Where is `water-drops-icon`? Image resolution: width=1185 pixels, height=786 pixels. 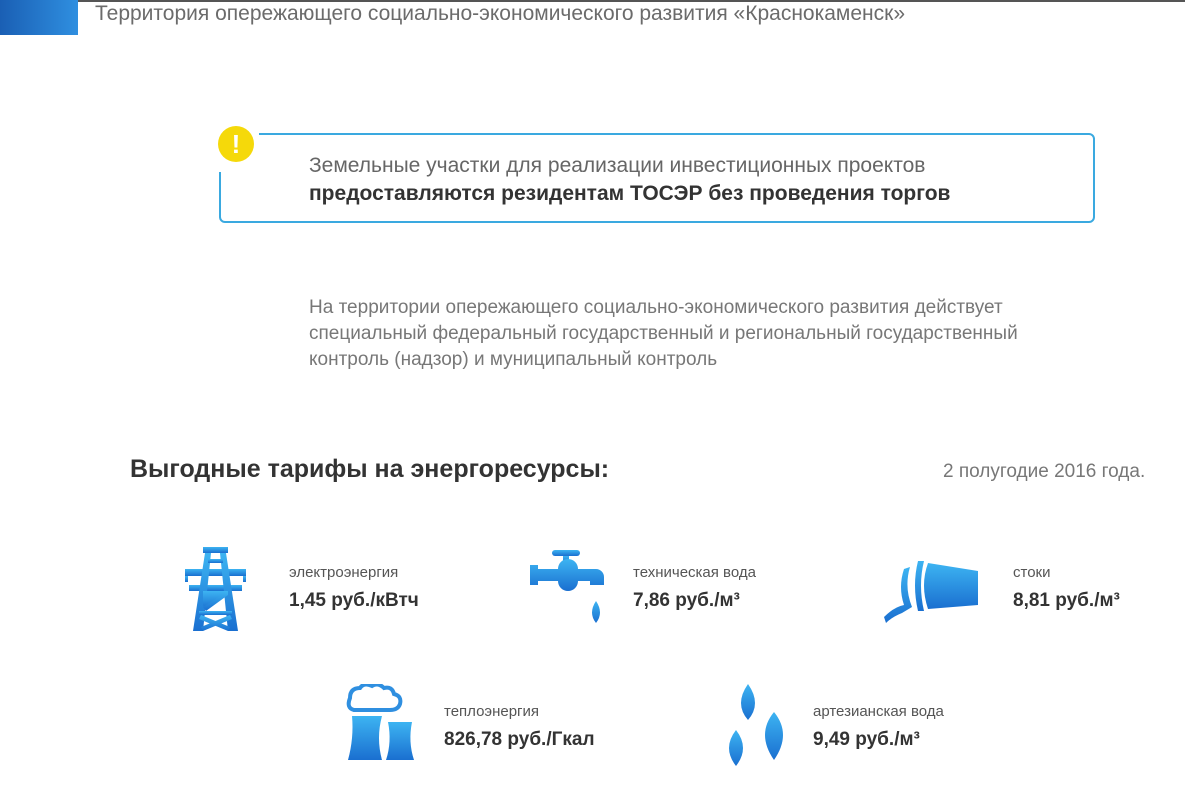 water-drops-icon is located at coordinates (756, 725).